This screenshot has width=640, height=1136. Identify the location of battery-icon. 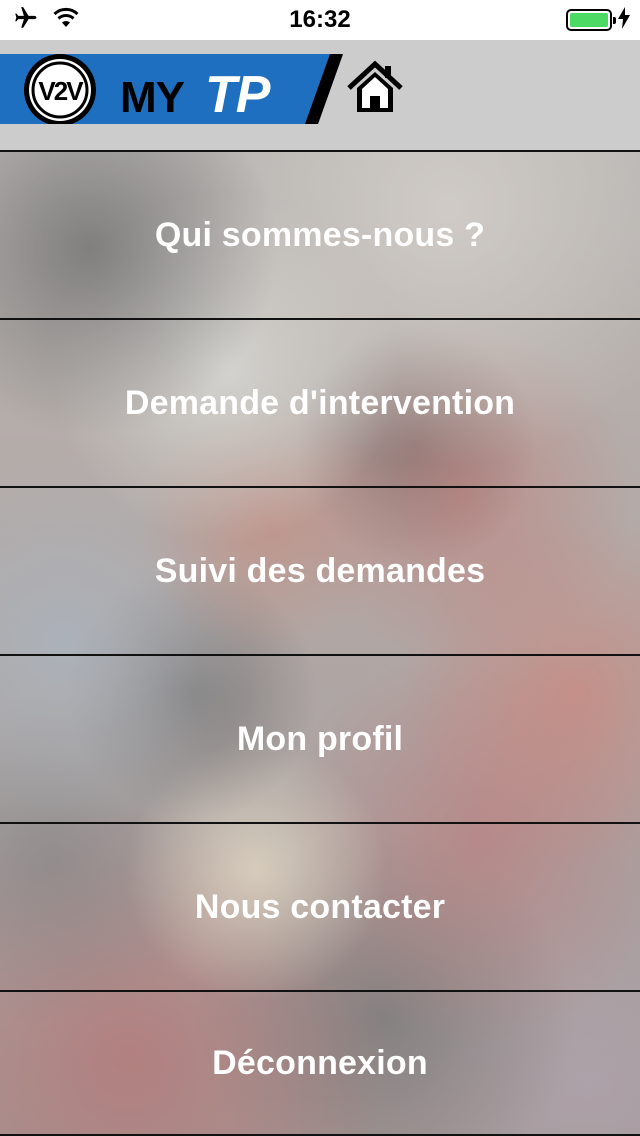
(591, 20).